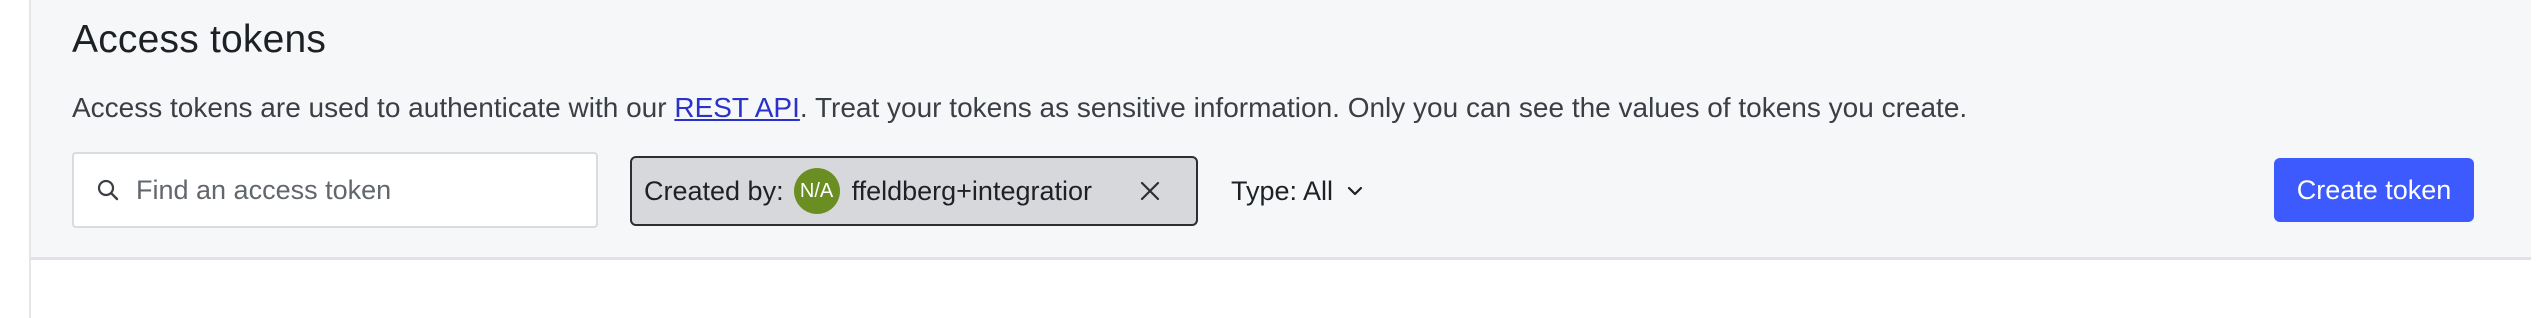  I want to click on avatar: N/A, so click(816, 191).